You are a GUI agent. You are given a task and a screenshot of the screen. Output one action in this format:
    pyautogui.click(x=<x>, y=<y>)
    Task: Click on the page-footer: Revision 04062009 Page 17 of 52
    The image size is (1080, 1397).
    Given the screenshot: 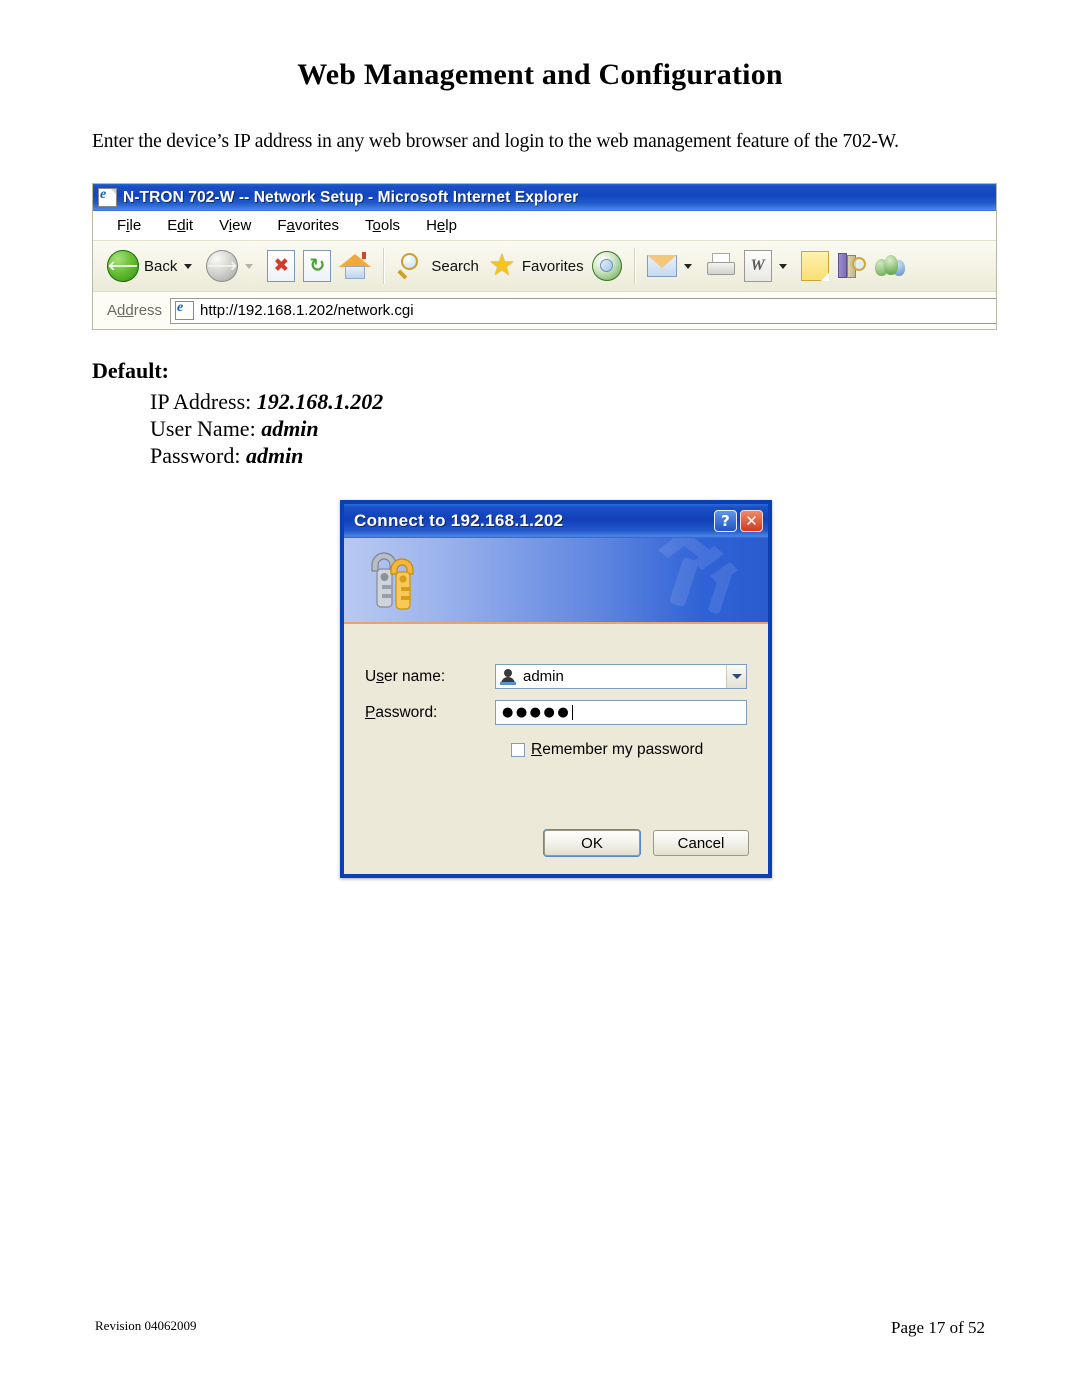 What is the action you would take?
    pyautogui.click(x=540, y=1328)
    